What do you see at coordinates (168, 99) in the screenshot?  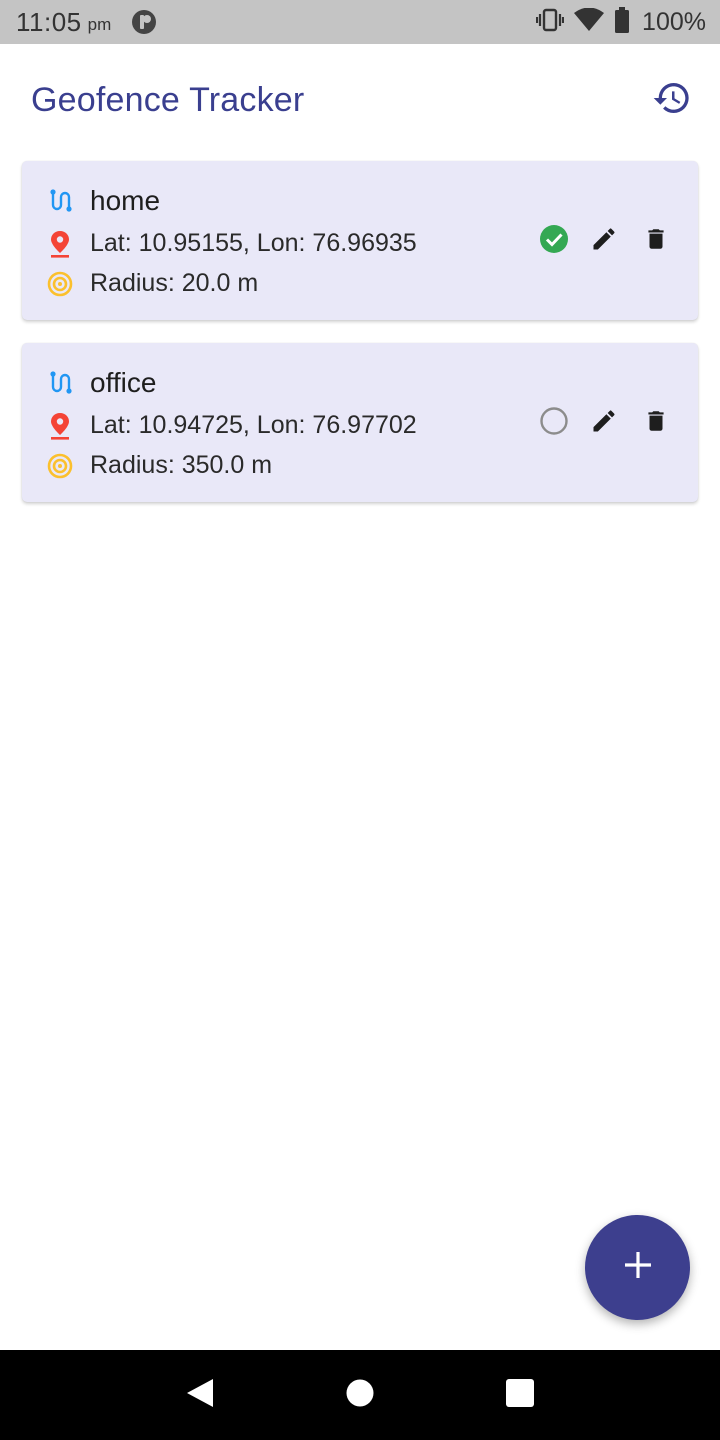 I see `app-title: Geofence Tracker` at bounding box center [168, 99].